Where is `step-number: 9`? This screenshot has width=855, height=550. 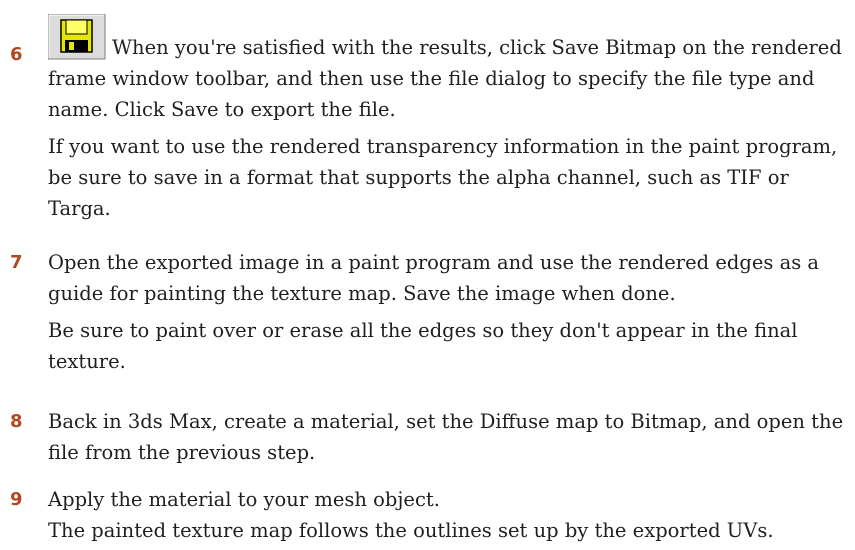
step-number: 9 is located at coordinates (16, 499).